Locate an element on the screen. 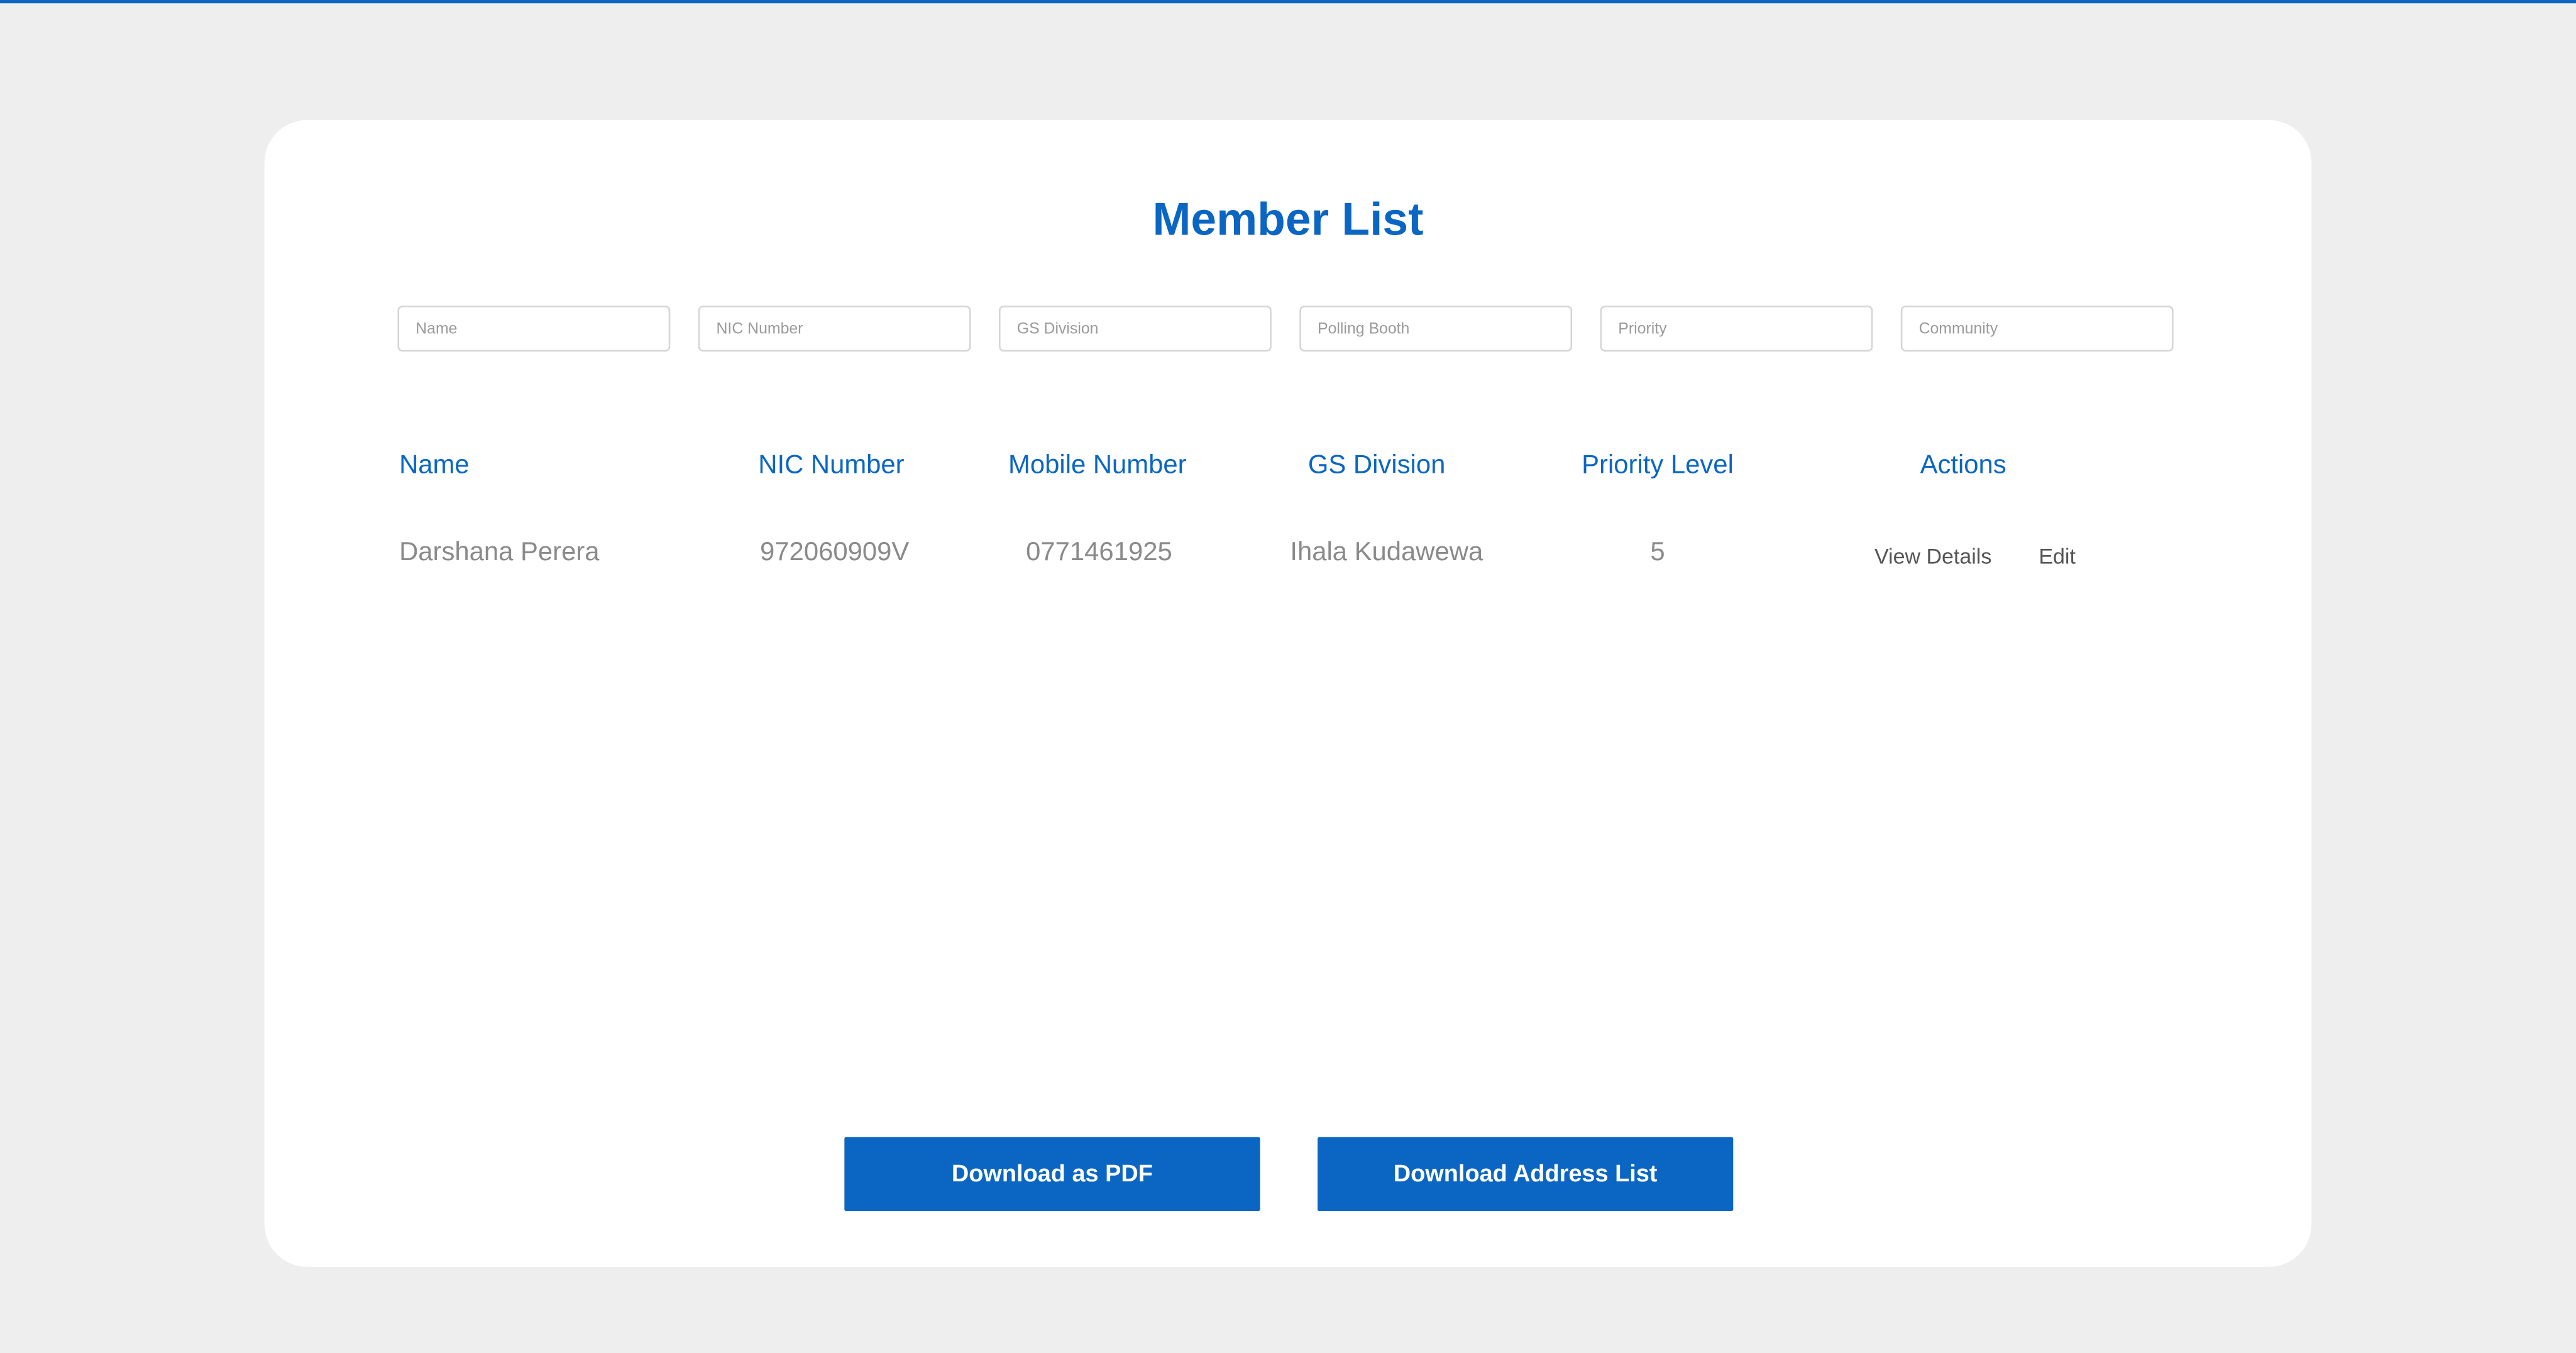  page-title: Member List is located at coordinates (1288, 219).